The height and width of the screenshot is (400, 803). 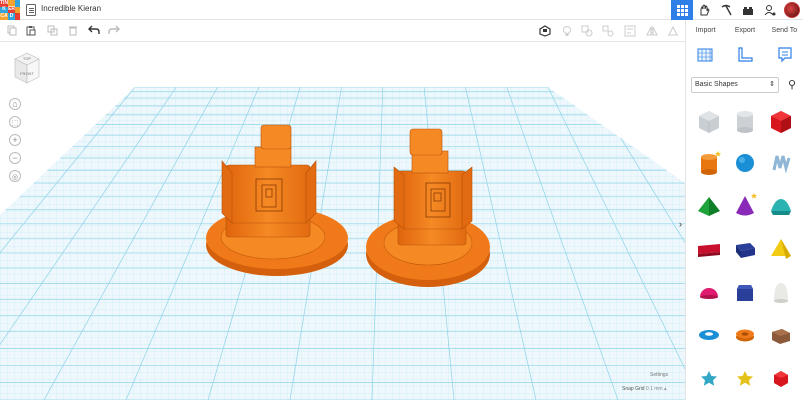 I want to click on perspective-button: ◎, so click(x=15, y=176).